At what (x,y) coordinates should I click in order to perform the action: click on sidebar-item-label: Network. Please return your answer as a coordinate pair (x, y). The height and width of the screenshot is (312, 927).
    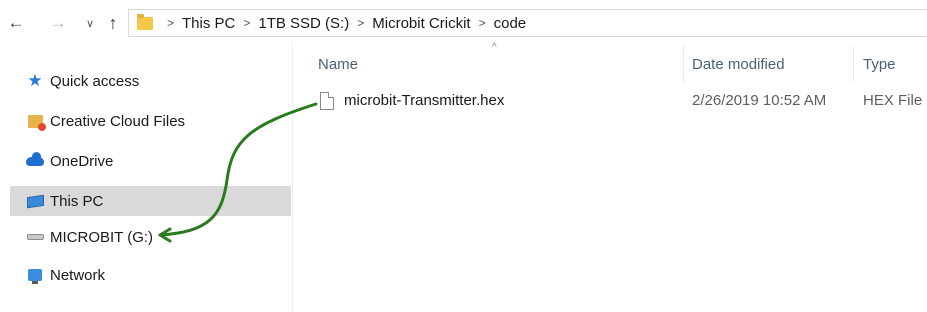
    Looking at the image, I should click on (78, 275).